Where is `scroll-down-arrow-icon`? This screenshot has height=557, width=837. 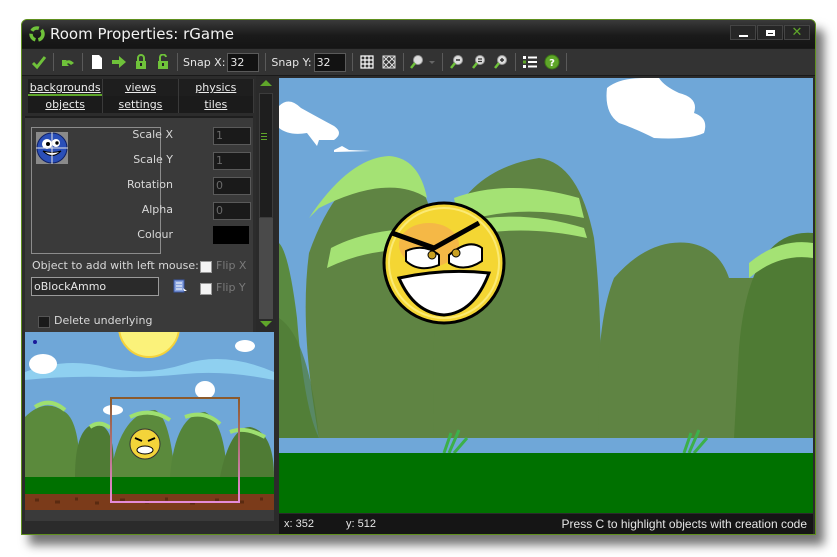
scroll-down-arrow-icon is located at coordinates (266, 324).